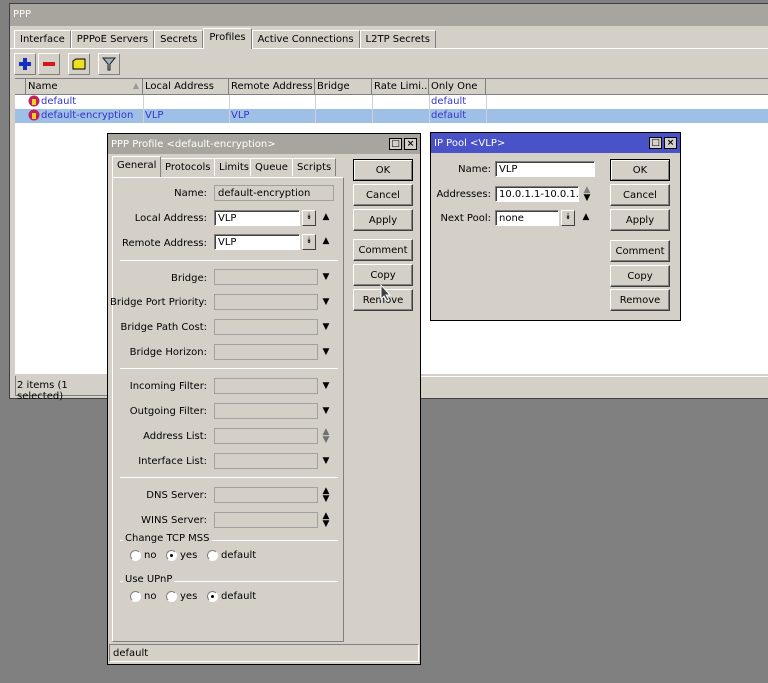 The image size is (768, 683). What do you see at coordinates (568, 218) in the screenshot?
I see `next-pool-dropdown-icon: ⯯` at bounding box center [568, 218].